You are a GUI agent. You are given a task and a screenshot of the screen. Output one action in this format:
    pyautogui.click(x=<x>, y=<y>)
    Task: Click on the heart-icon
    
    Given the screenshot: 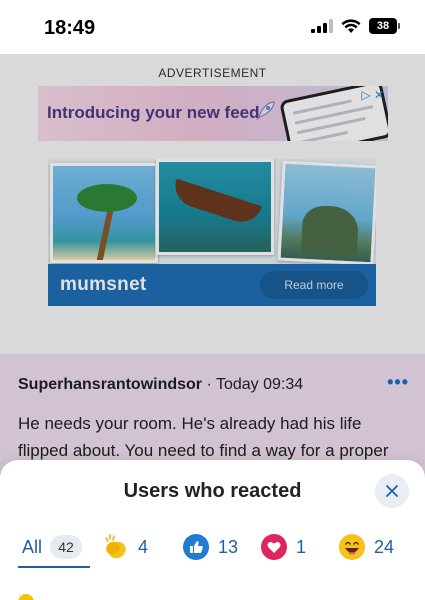 What is the action you would take?
    pyautogui.click(x=274, y=547)
    